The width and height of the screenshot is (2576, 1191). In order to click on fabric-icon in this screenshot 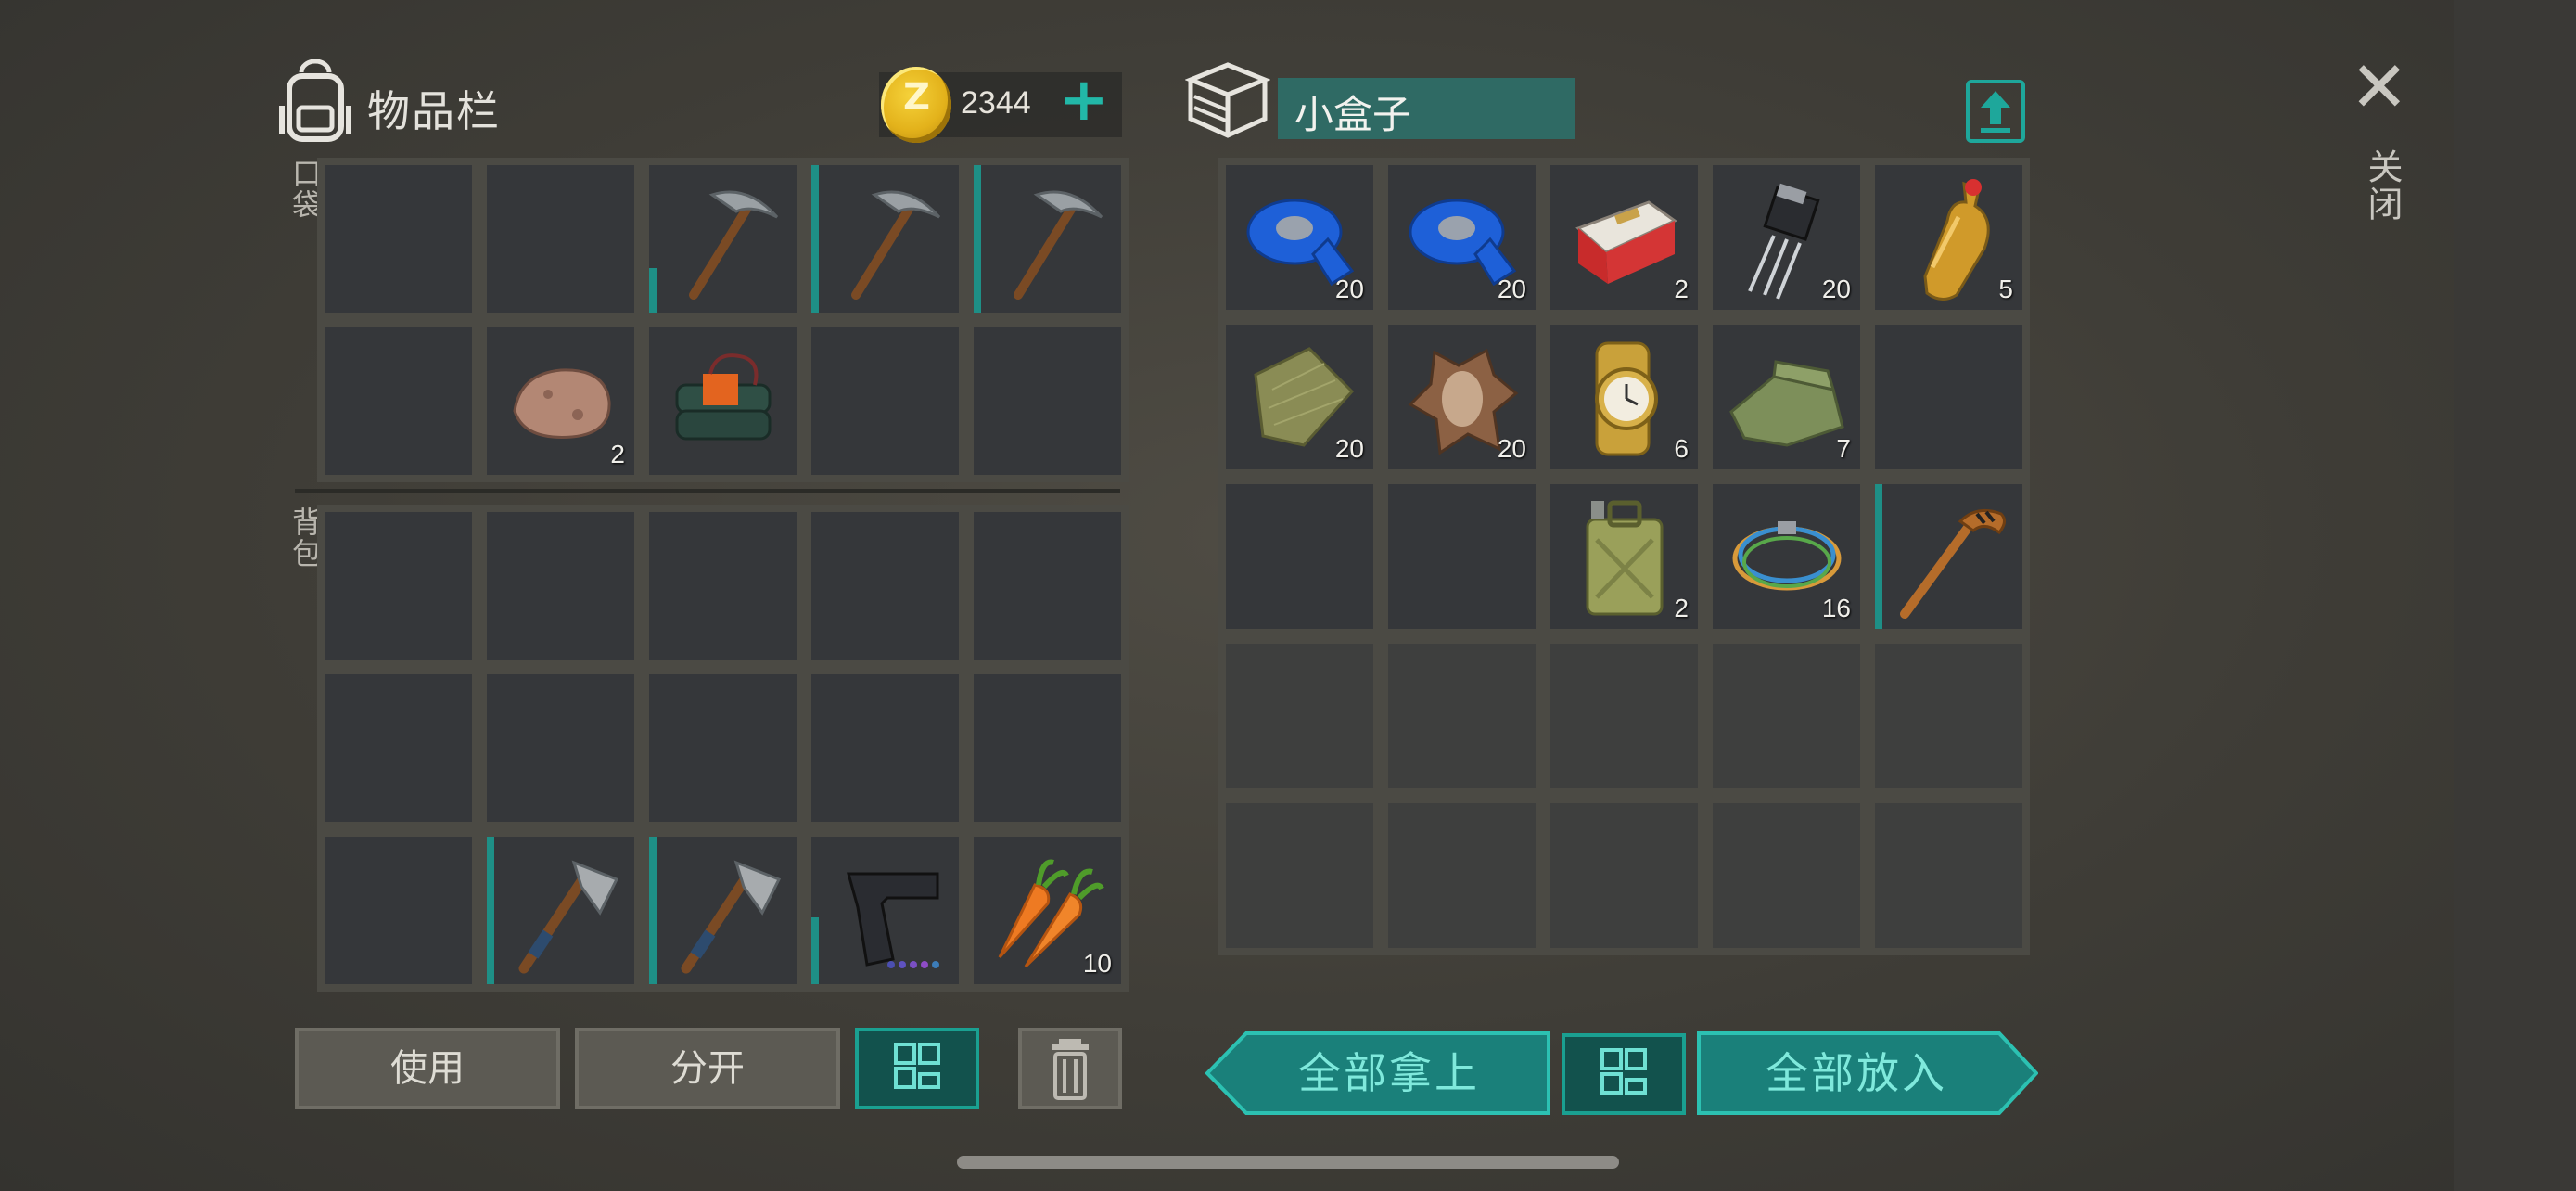, I will do `click(1786, 403)`.